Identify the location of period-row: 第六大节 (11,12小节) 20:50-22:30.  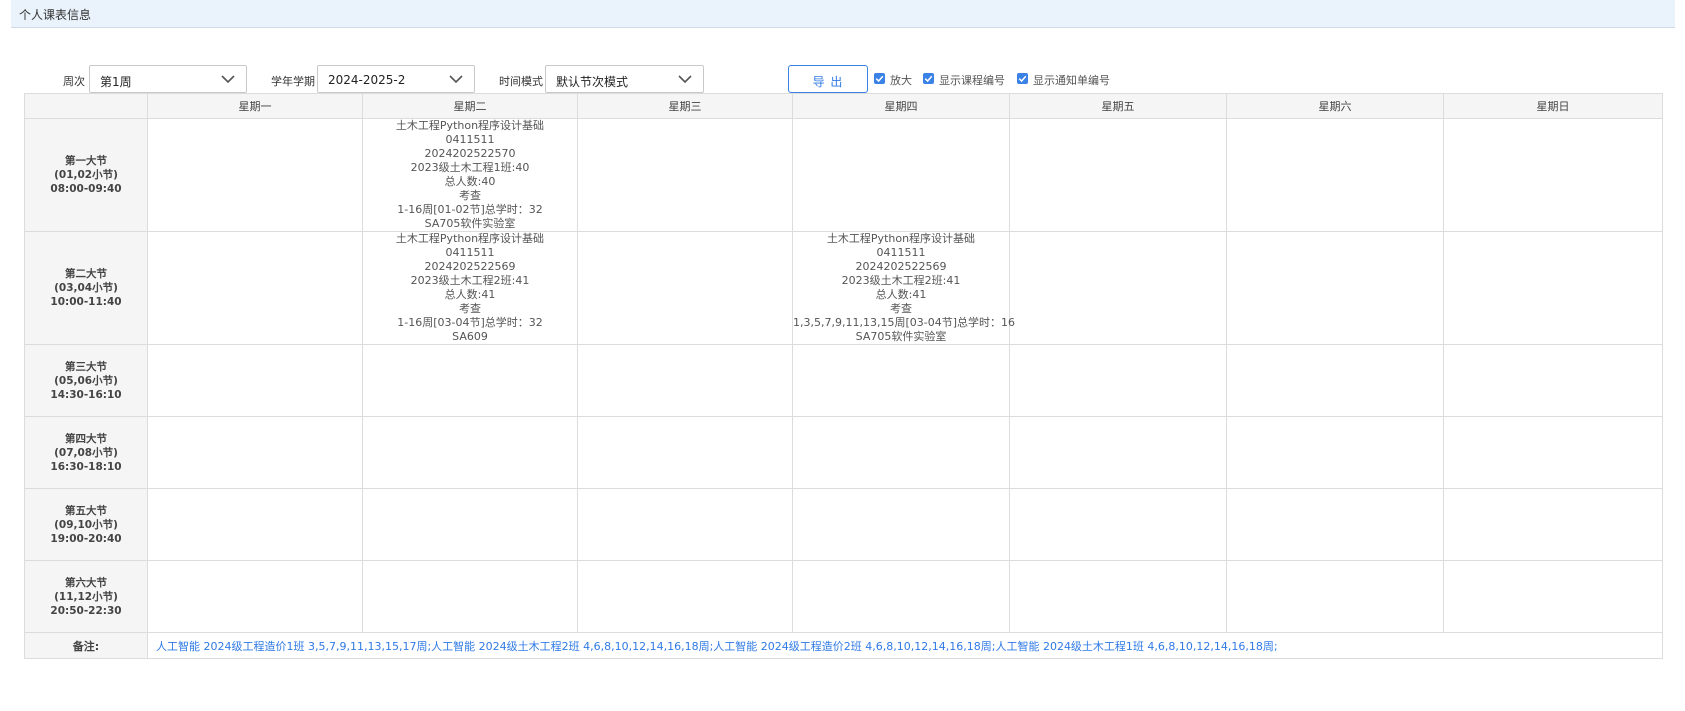
(843, 596).